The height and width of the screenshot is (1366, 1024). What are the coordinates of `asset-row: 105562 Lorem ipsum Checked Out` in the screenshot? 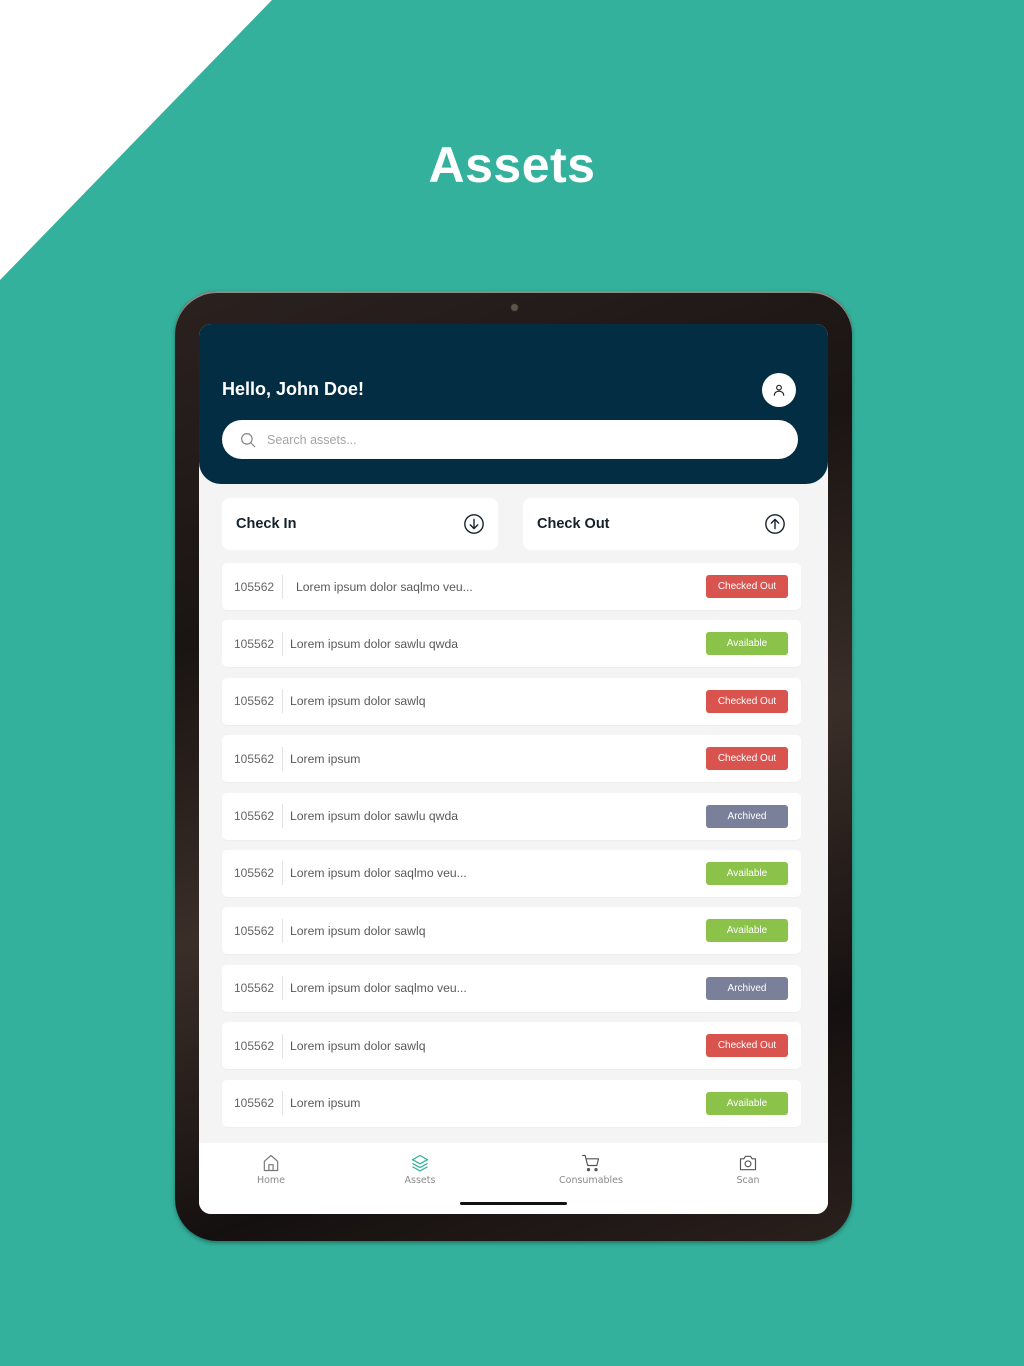 It's located at (511, 759).